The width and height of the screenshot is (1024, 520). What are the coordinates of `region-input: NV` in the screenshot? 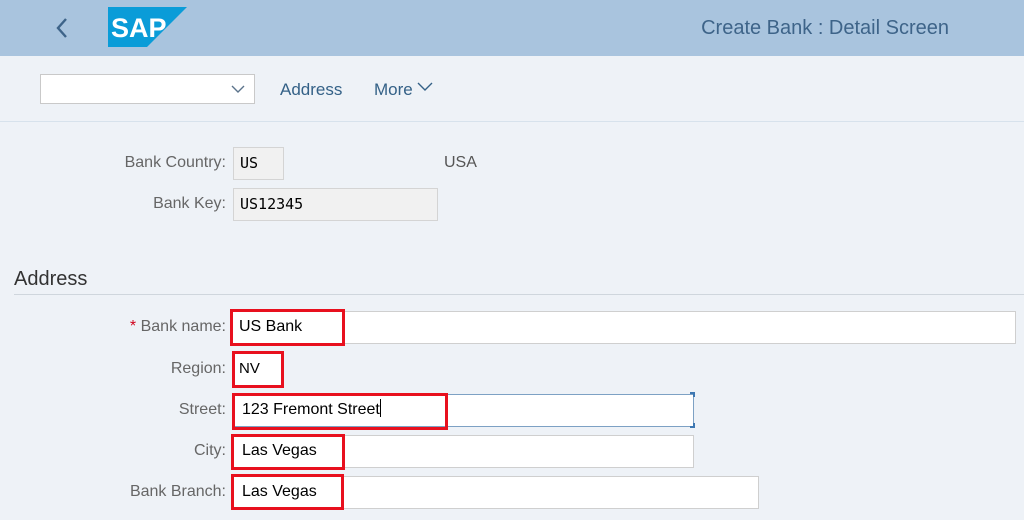 It's located at (257, 369).